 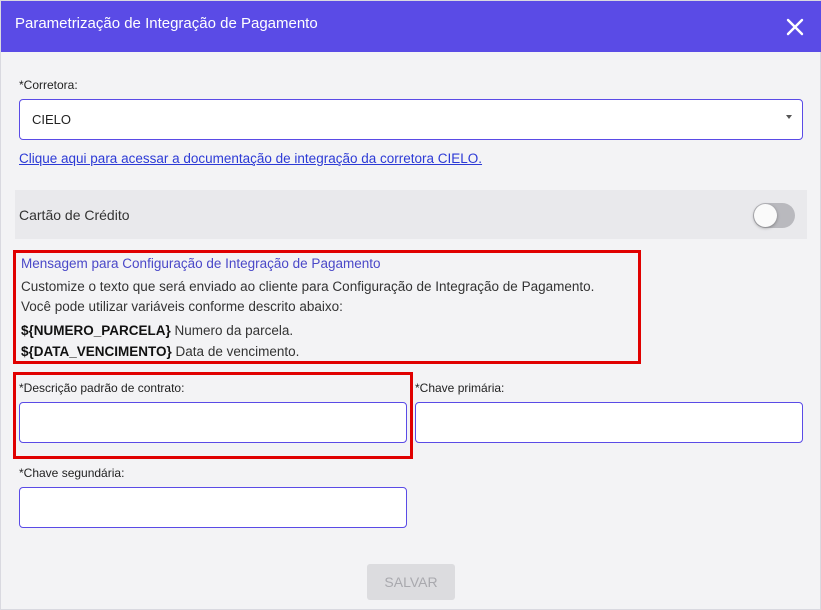 What do you see at coordinates (234, 330) in the screenshot?
I see `variable-desc: Numero da parcela.` at bounding box center [234, 330].